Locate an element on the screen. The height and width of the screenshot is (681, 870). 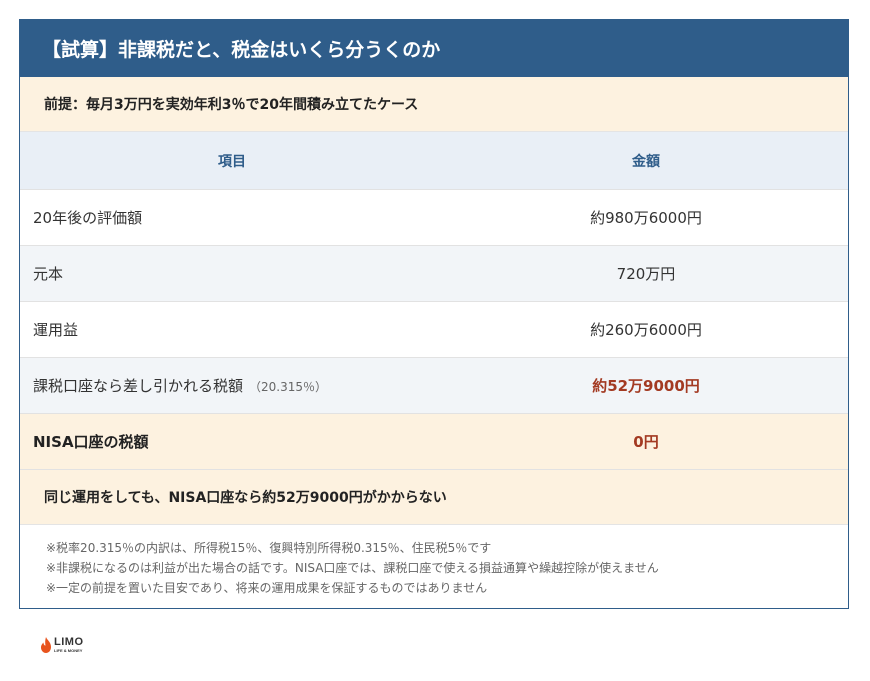
limo-logo: LIMO LIFE & MONEY is located at coordinates (62, 645).